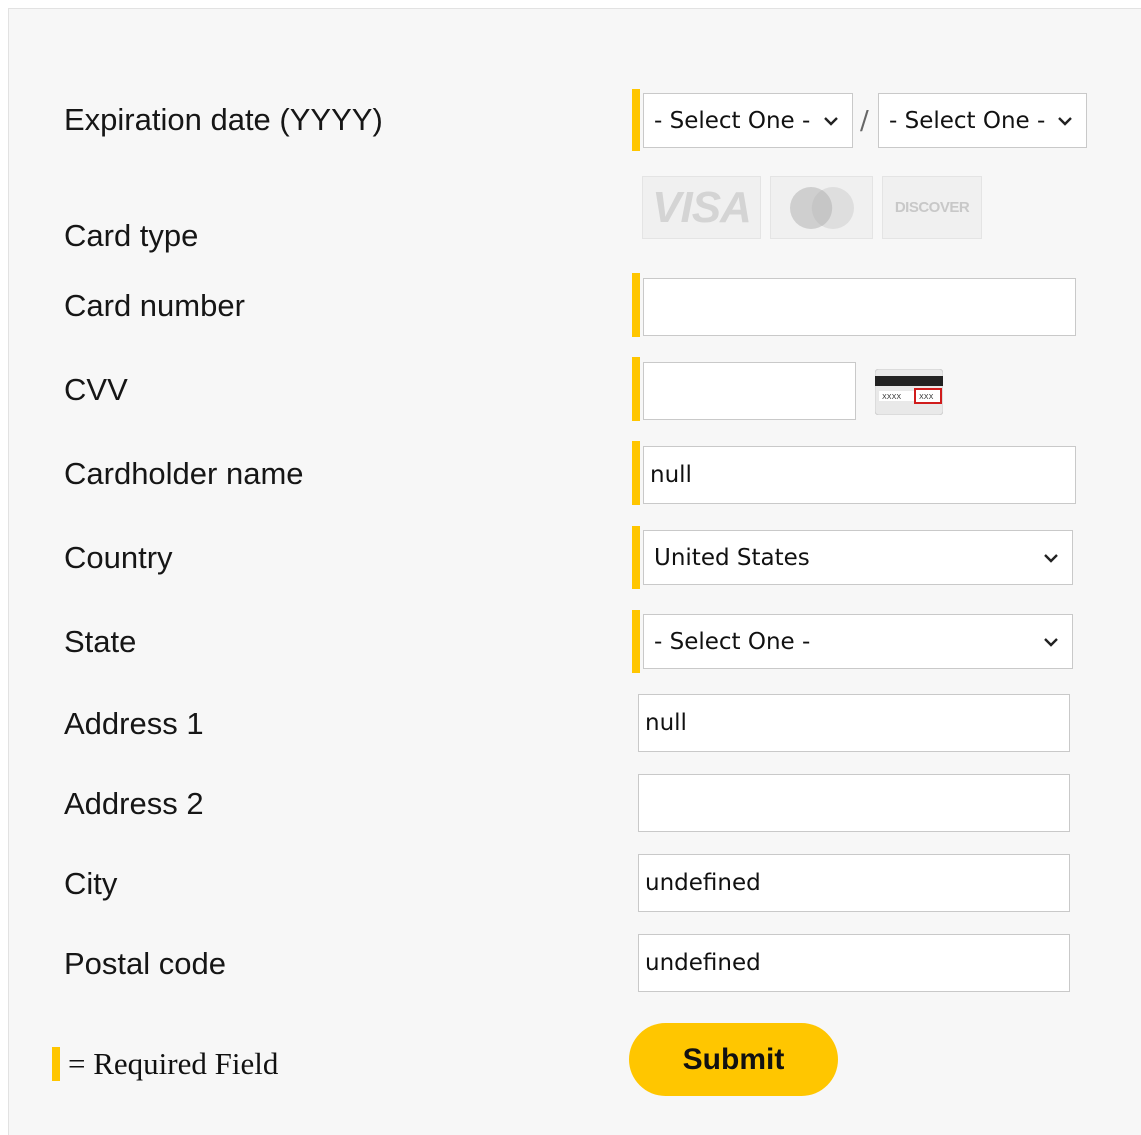  What do you see at coordinates (184, 473) in the screenshot?
I see `cardholder-label: Cardholder name` at bounding box center [184, 473].